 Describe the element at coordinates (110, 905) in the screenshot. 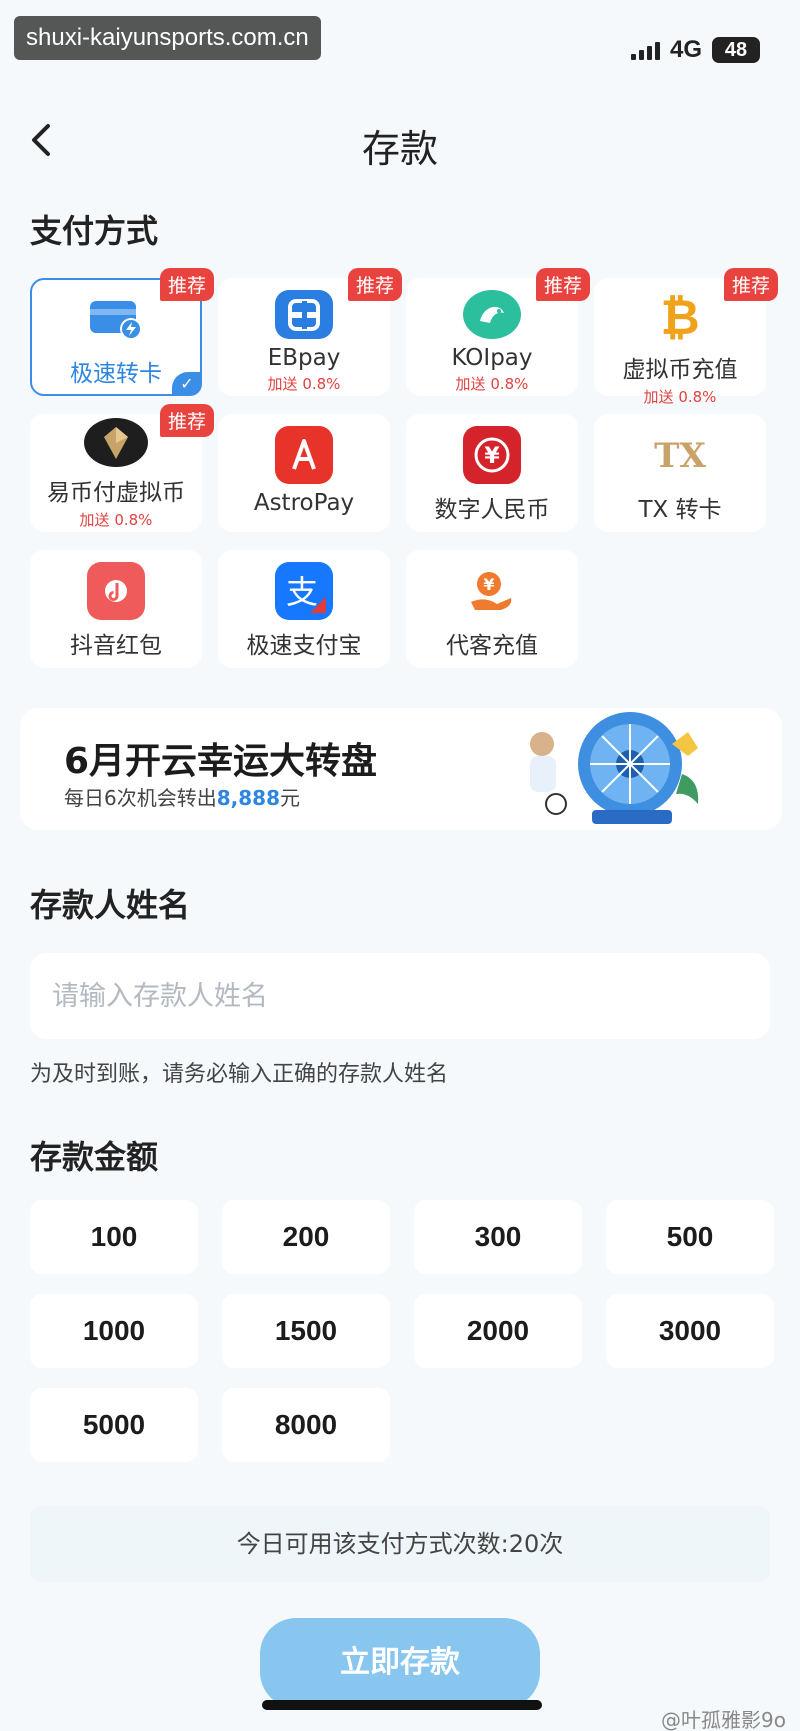

I see `depositor-name-title: 存款人姓名` at that location.